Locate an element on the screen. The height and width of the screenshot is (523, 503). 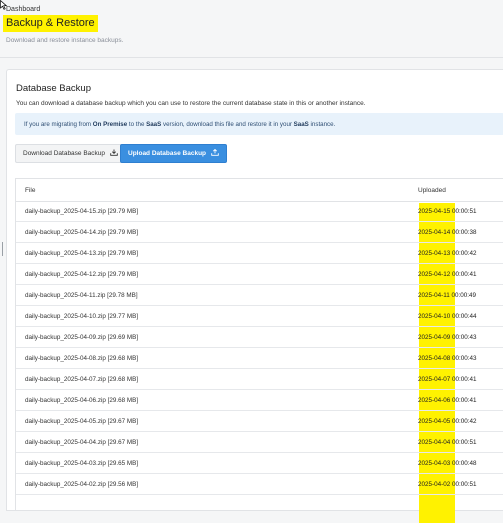
backup-file-link: daily-backup_2025-04-05.zip [29.67 MB] is located at coordinates (81, 421).